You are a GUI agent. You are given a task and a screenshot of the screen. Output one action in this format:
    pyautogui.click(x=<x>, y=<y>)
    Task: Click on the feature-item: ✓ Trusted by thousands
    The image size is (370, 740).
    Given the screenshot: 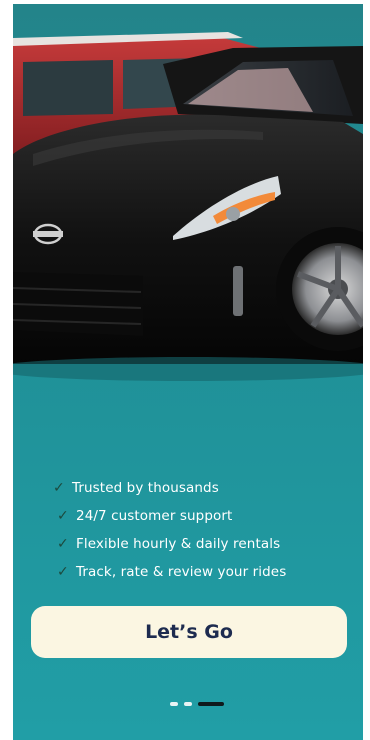 What is the action you would take?
    pyautogui.click(x=188, y=488)
    